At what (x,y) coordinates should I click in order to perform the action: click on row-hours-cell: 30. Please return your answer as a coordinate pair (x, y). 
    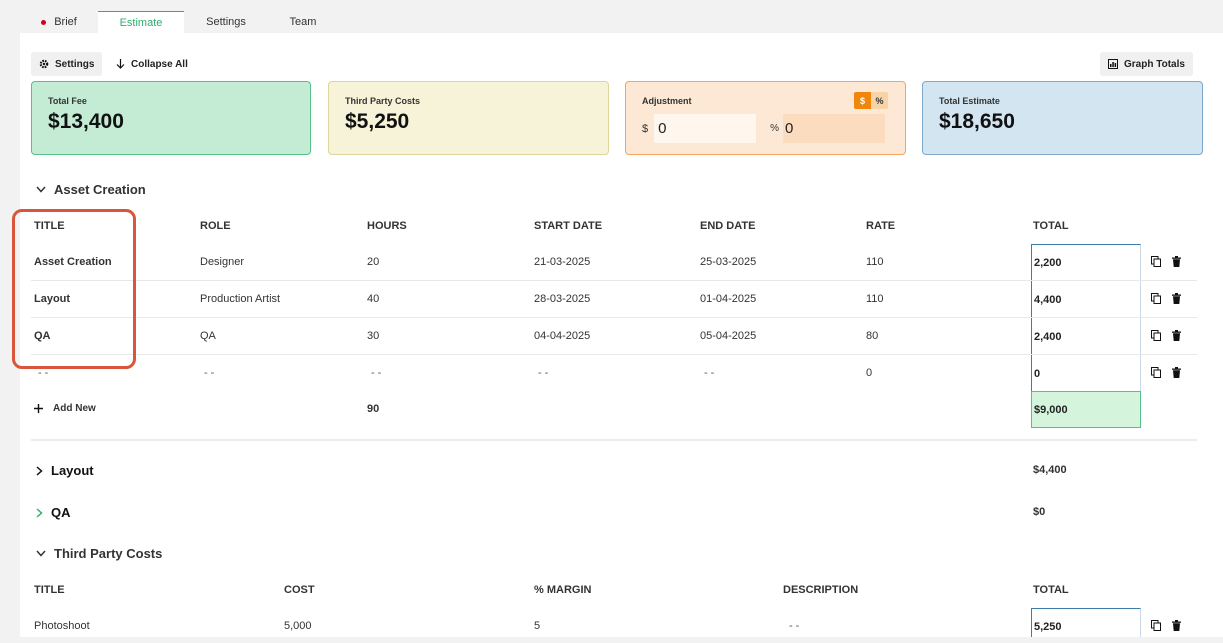
    Looking at the image, I should click on (373, 336).